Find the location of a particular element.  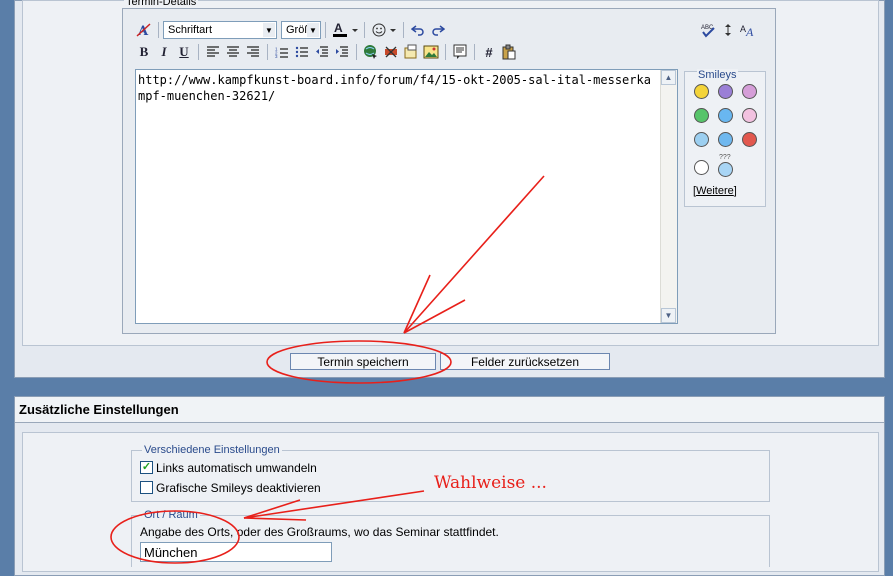

arrow-to-save-icon is located at coordinates (474, 254).